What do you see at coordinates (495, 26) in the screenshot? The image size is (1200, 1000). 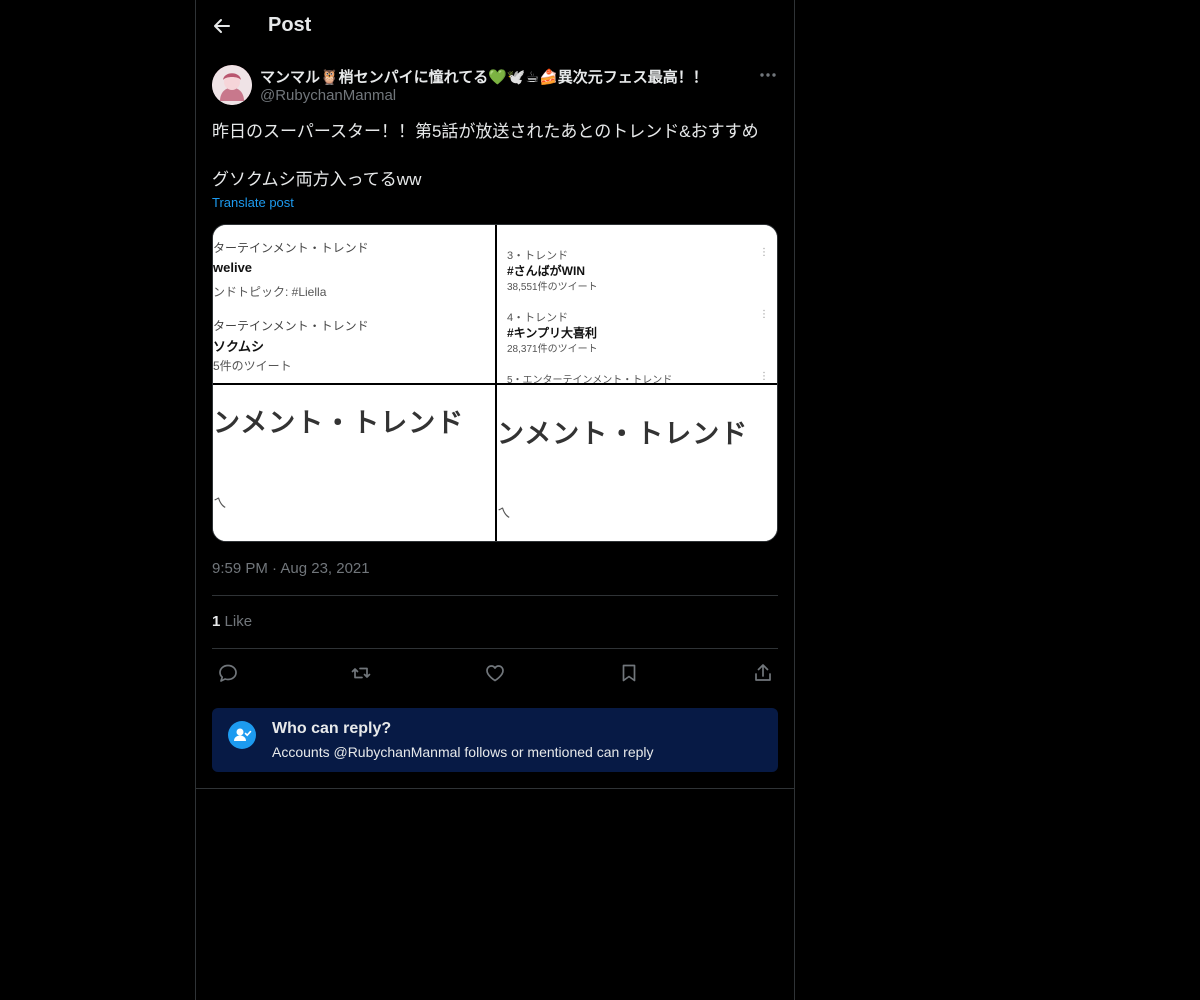 I see `top-bar: Post` at bounding box center [495, 26].